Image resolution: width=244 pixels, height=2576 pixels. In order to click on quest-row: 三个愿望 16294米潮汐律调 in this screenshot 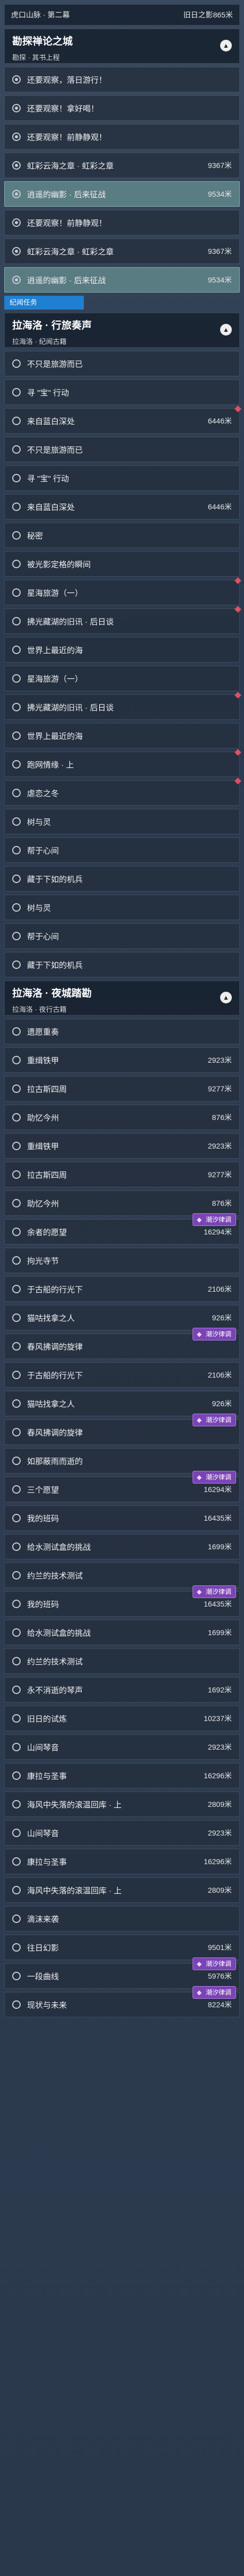, I will do `click(122, 1486)`.